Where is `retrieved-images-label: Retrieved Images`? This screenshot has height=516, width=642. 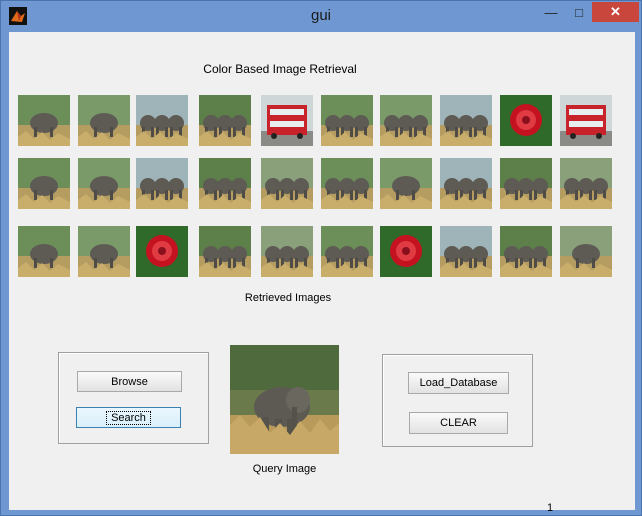
retrieved-images-label: Retrieved Images is located at coordinates (288, 298).